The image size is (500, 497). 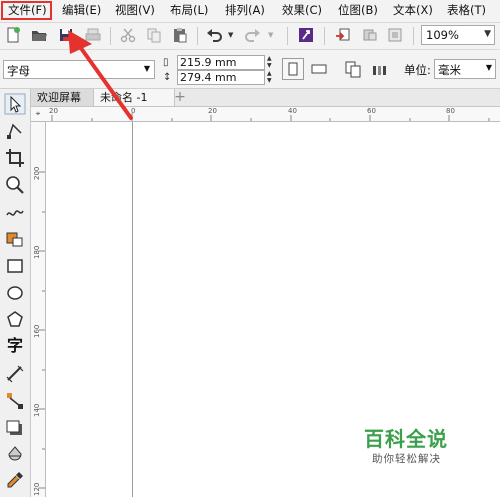 What do you see at coordinates (370, 35) in the screenshot?
I see `publish-icon` at bounding box center [370, 35].